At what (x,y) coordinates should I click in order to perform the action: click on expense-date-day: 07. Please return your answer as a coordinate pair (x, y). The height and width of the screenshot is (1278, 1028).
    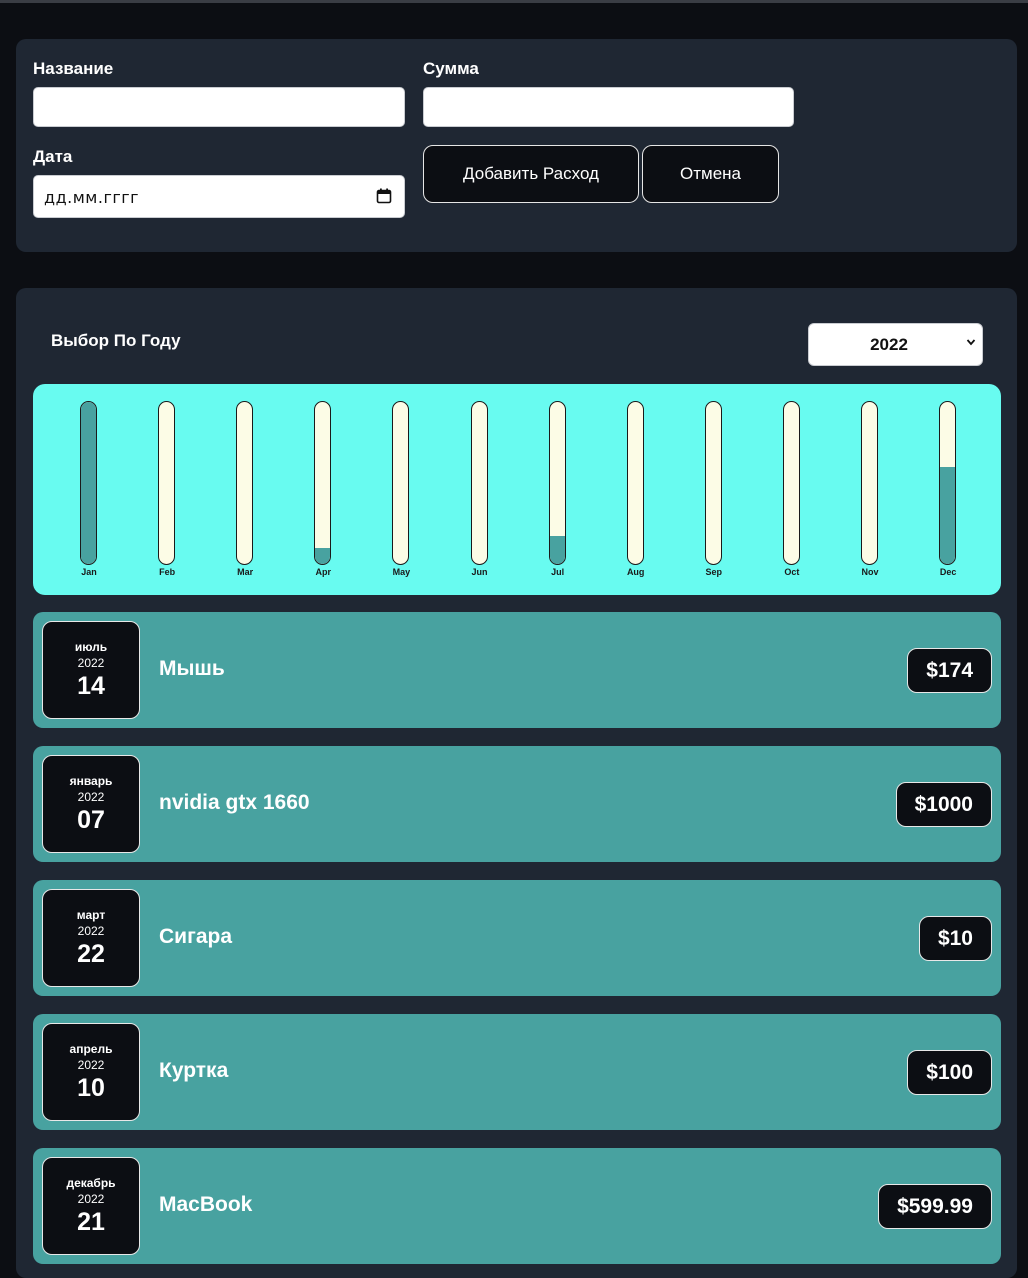
    Looking at the image, I should click on (91, 820).